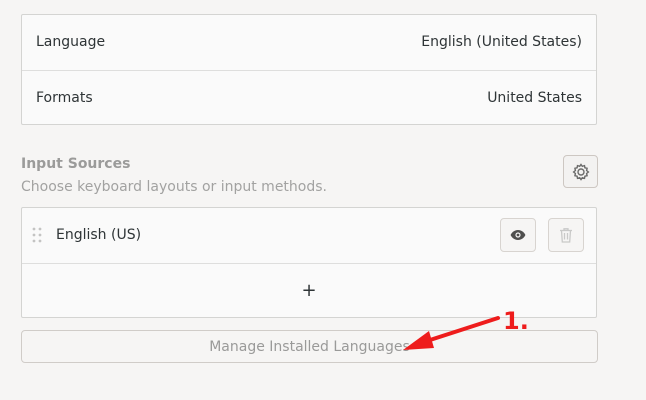 This screenshot has height=400, width=646. What do you see at coordinates (534, 98) in the screenshot?
I see `formats-value: United States` at bounding box center [534, 98].